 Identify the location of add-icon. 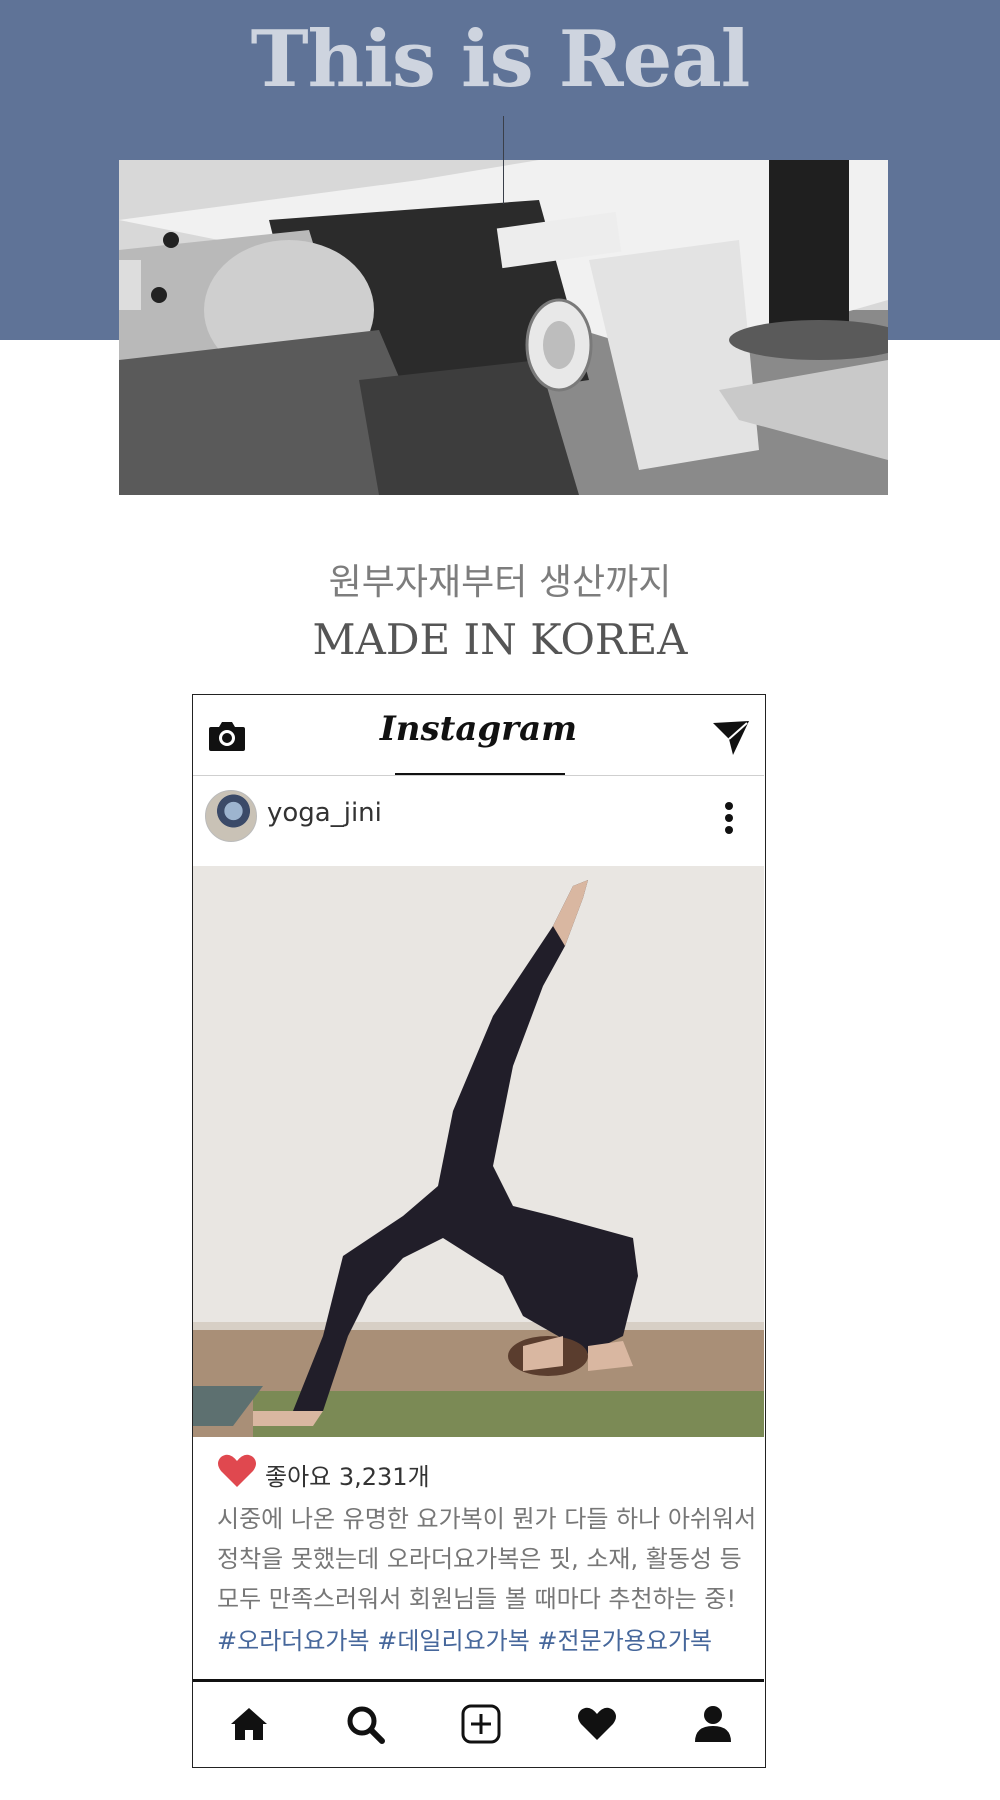
(481, 1724).